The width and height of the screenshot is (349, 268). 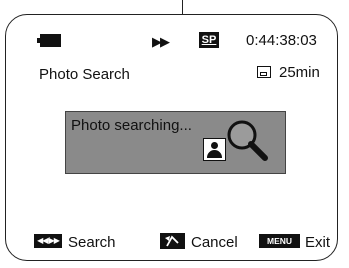 I want to click on cancel-label: Cancel, so click(x=214, y=242).